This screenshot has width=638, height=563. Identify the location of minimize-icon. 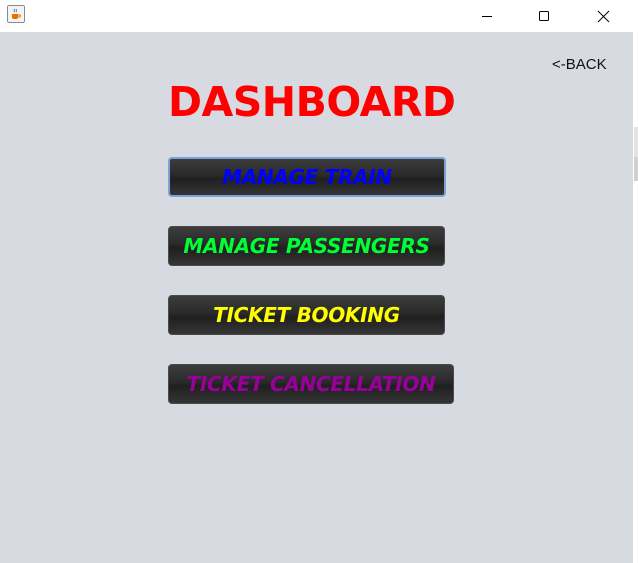
(487, 16).